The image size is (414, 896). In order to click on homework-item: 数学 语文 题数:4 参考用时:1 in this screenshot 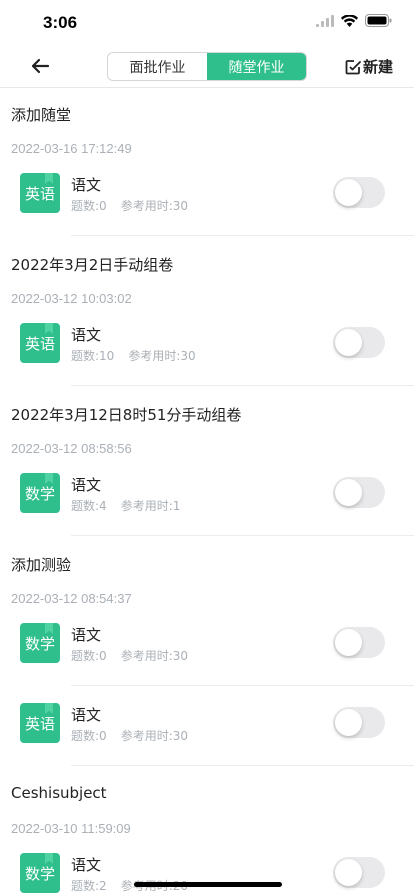, I will do `click(207, 513)`.